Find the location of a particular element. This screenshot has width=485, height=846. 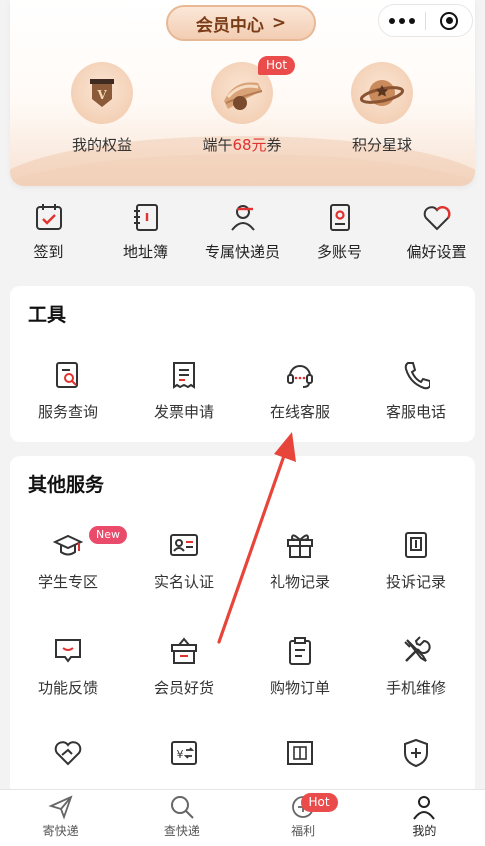

badge-v-icon: V is located at coordinates (102, 93).